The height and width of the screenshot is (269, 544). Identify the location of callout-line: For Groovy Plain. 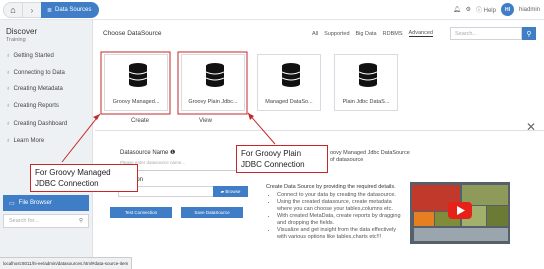
(271, 153).